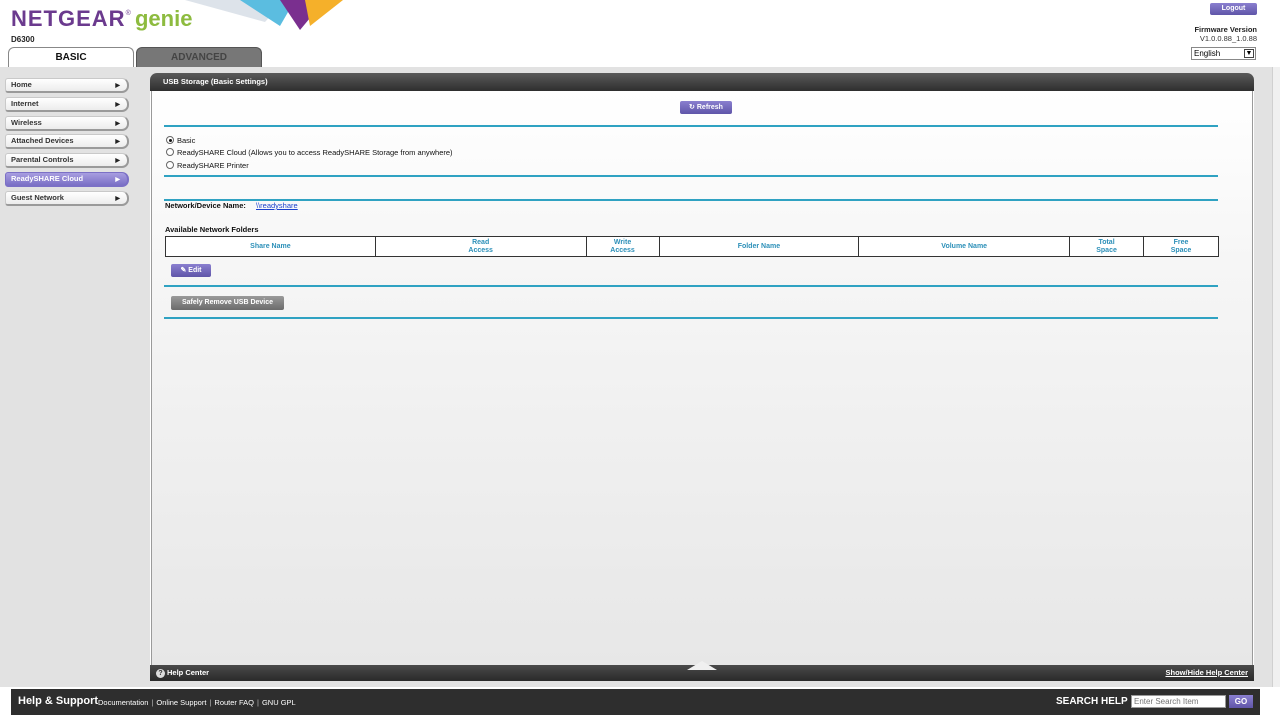 The image size is (1280, 715). I want to click on brand-registered-mark: ®, so click(128, 13).